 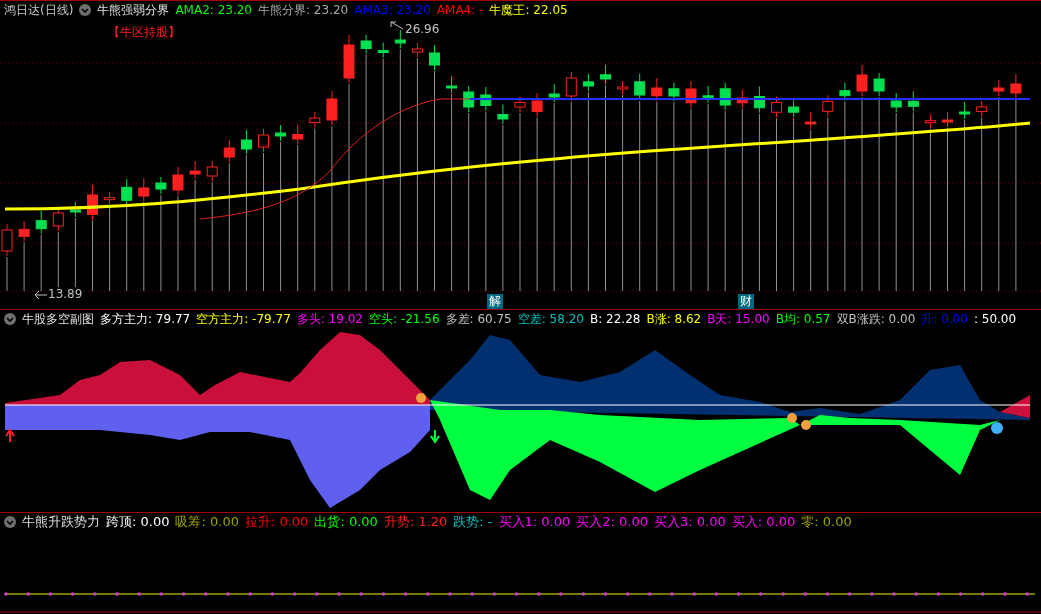 I want to click on price-label: 26.96, so click(x=422, y=29).